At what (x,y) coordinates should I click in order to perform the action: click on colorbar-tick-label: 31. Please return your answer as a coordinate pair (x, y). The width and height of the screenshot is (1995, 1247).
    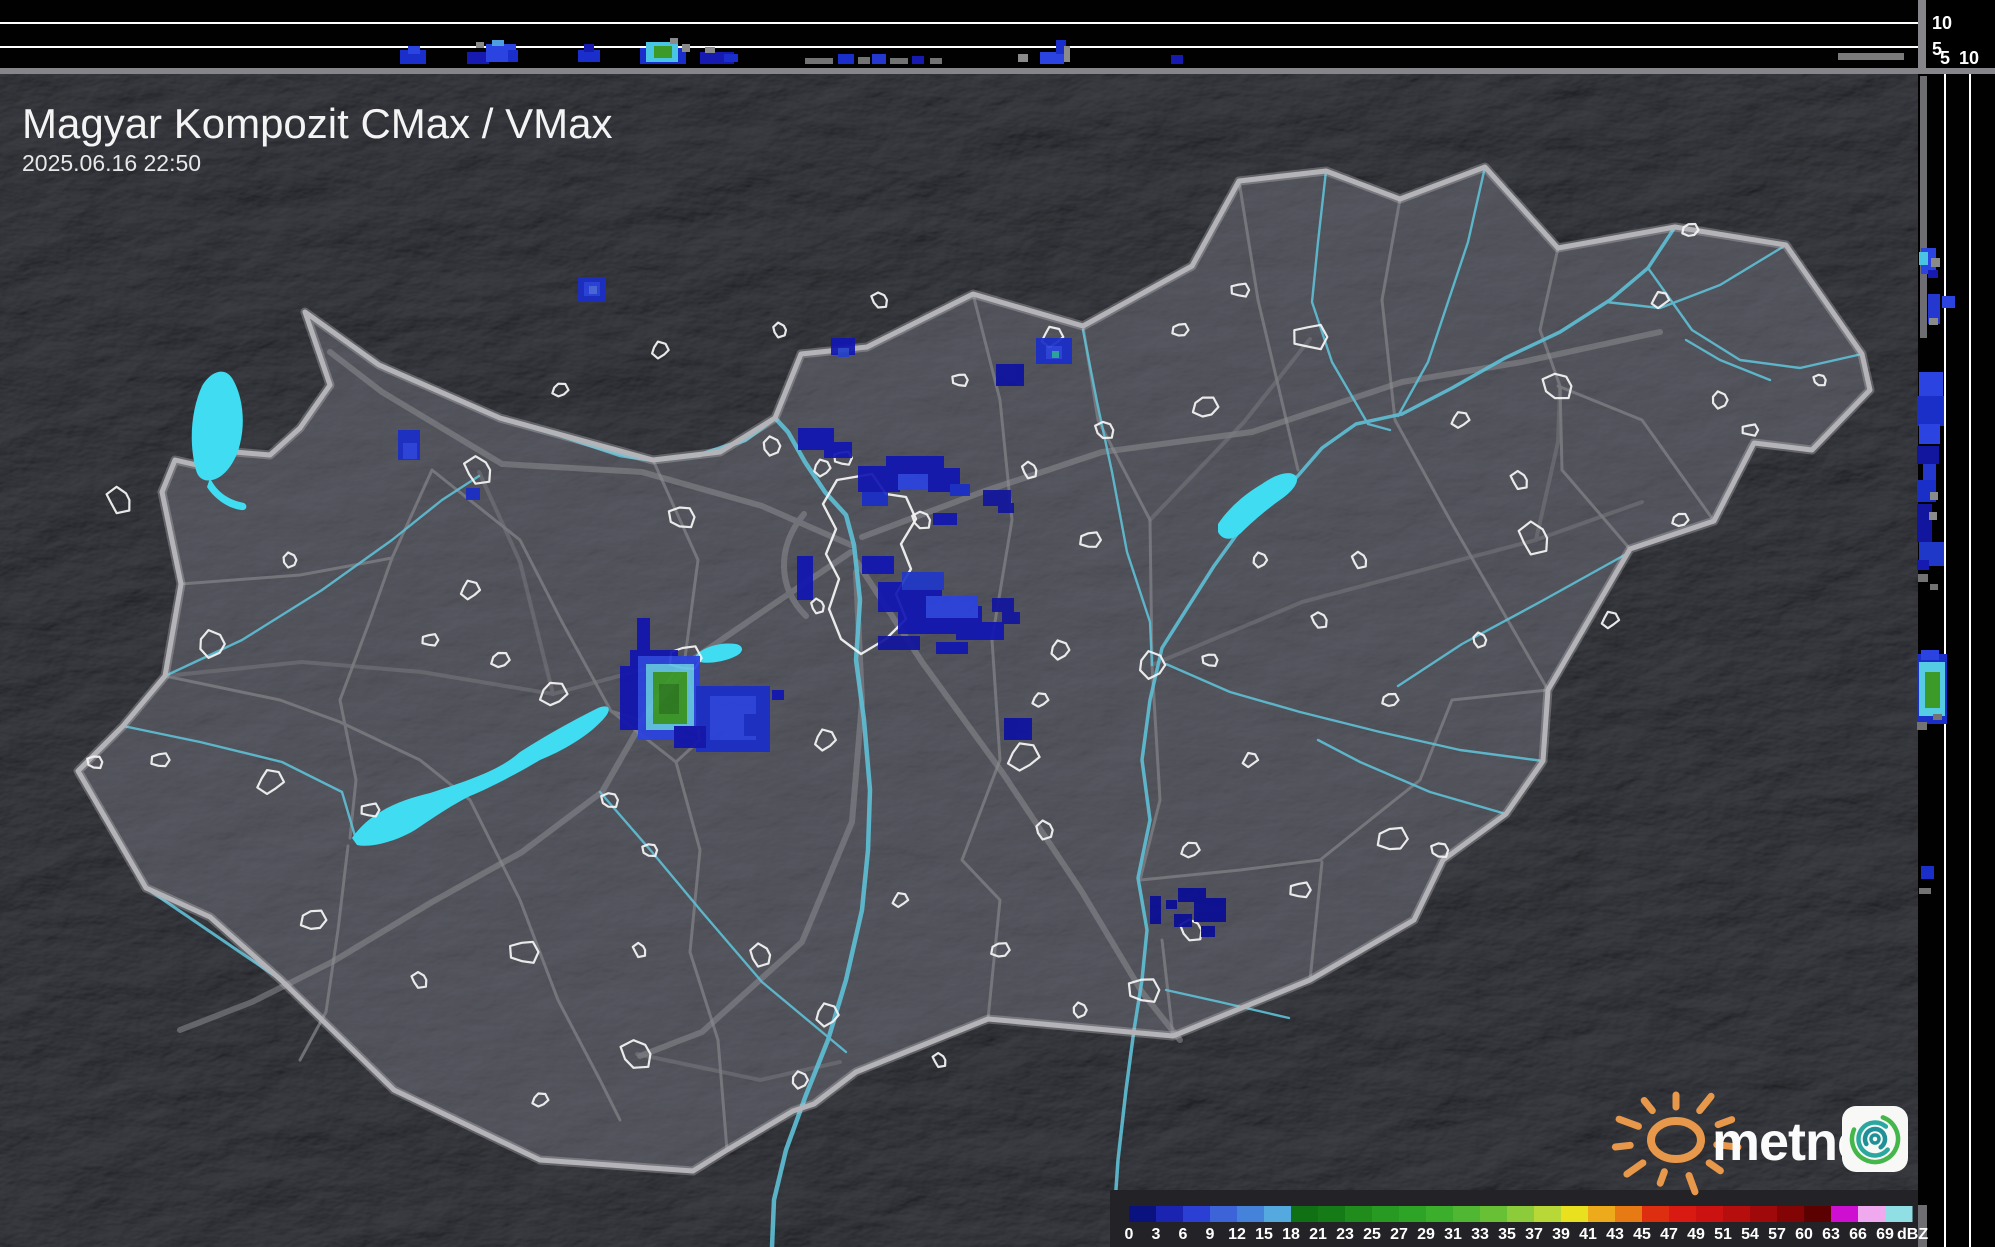
    Looking at the image, I should click on (1453, 1234).